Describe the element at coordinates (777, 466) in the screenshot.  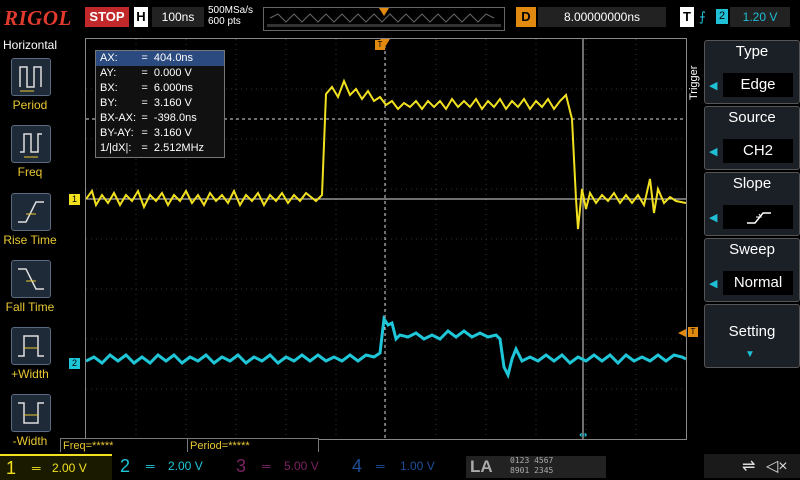
I see `speaker-mute-icon: ◁×` at that location.